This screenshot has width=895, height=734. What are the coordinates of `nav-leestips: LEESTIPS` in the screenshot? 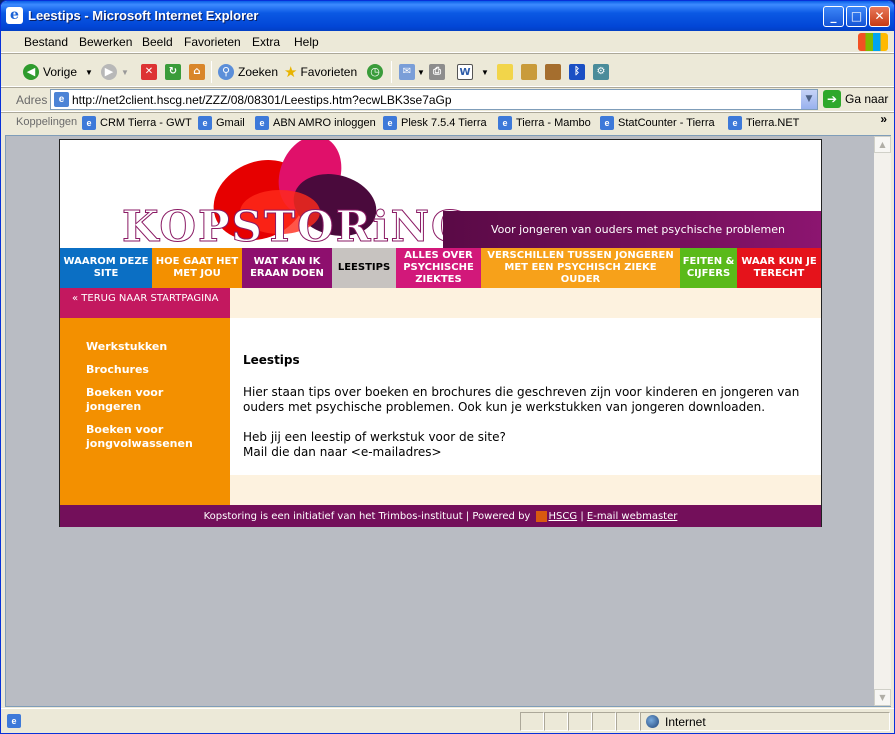 It's located at (364, 268).